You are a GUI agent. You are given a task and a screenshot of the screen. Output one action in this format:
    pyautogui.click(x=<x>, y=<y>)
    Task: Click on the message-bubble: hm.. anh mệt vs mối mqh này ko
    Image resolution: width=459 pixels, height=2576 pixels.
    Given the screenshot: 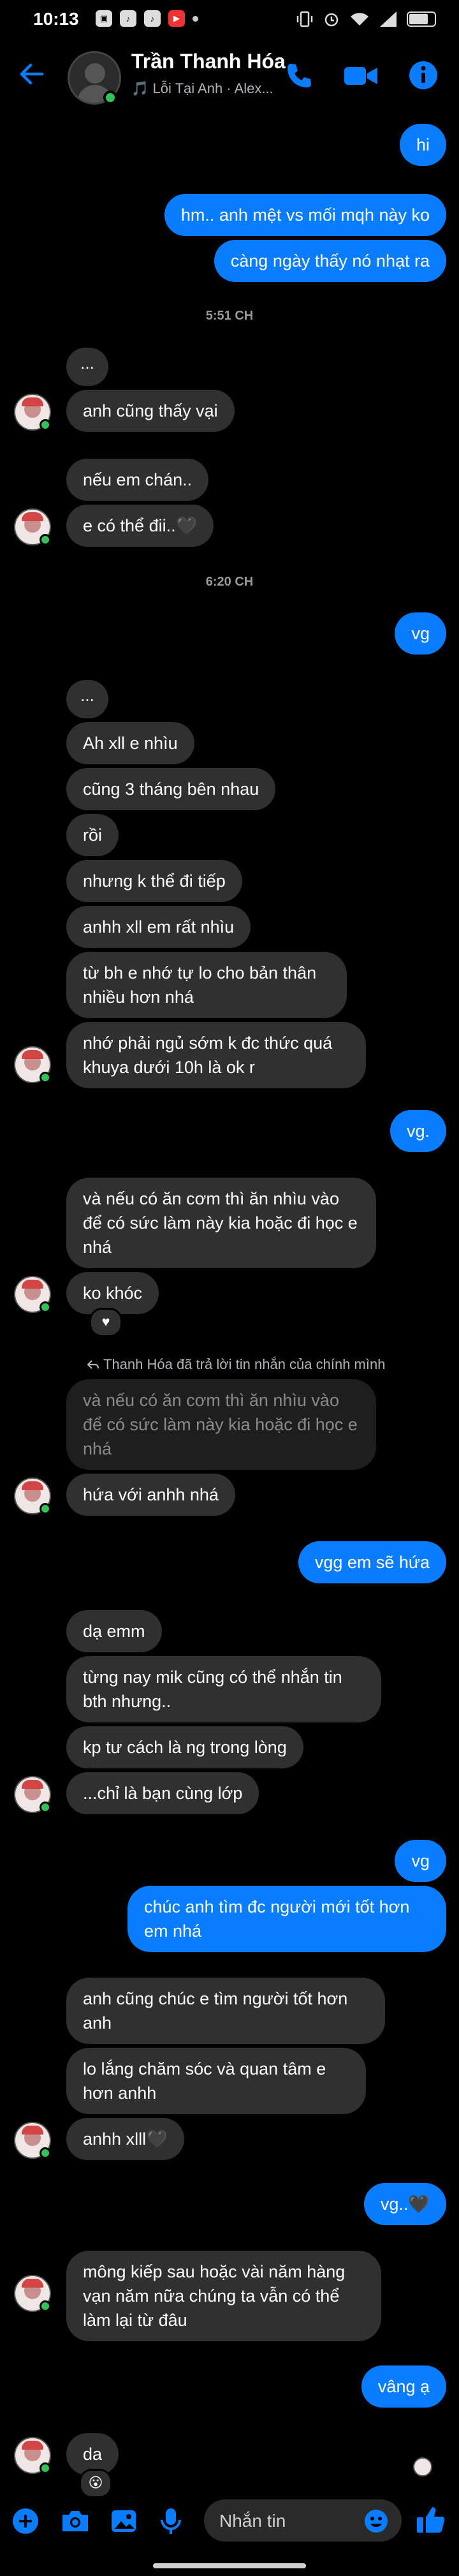 What is the action you would take?
    pyautogui.click(x=305, y=215)
    